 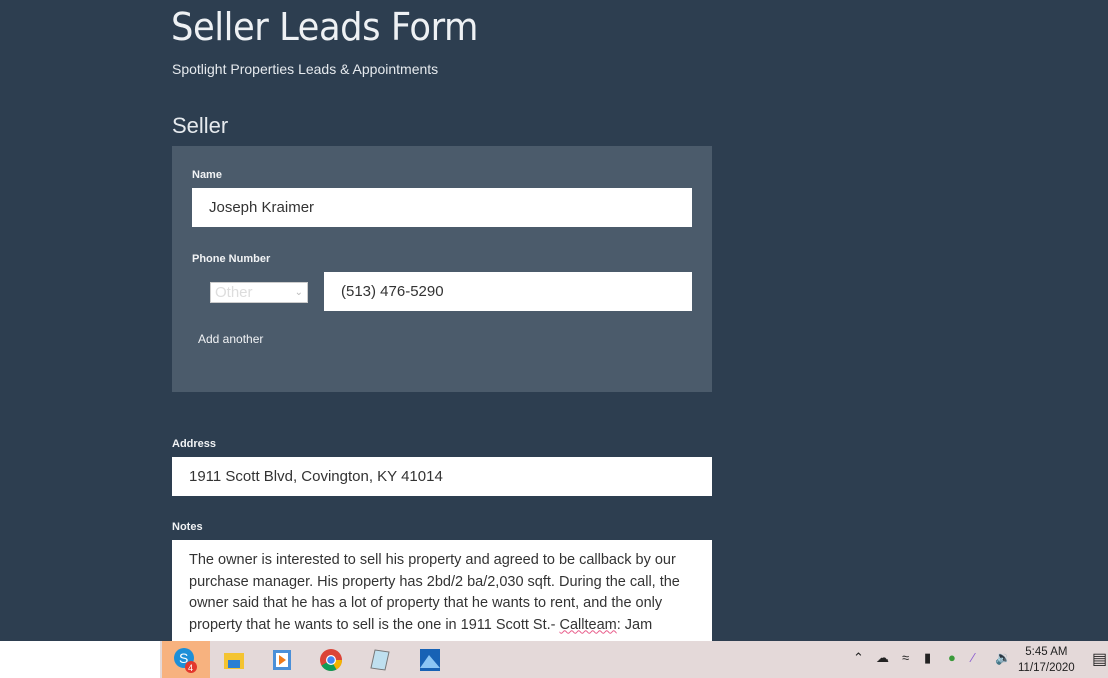 What do you see at coordinates (927, 658) in the screenshot?
I see `battery-icon: ▮` at bounding box center [927, 658].